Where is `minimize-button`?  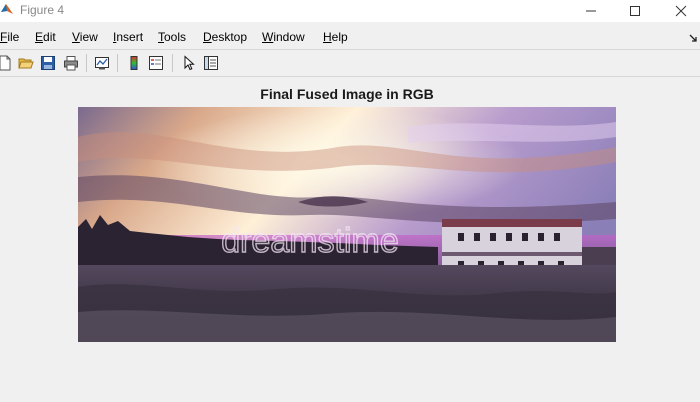 minimize-button is located at coordinates (591, 11).